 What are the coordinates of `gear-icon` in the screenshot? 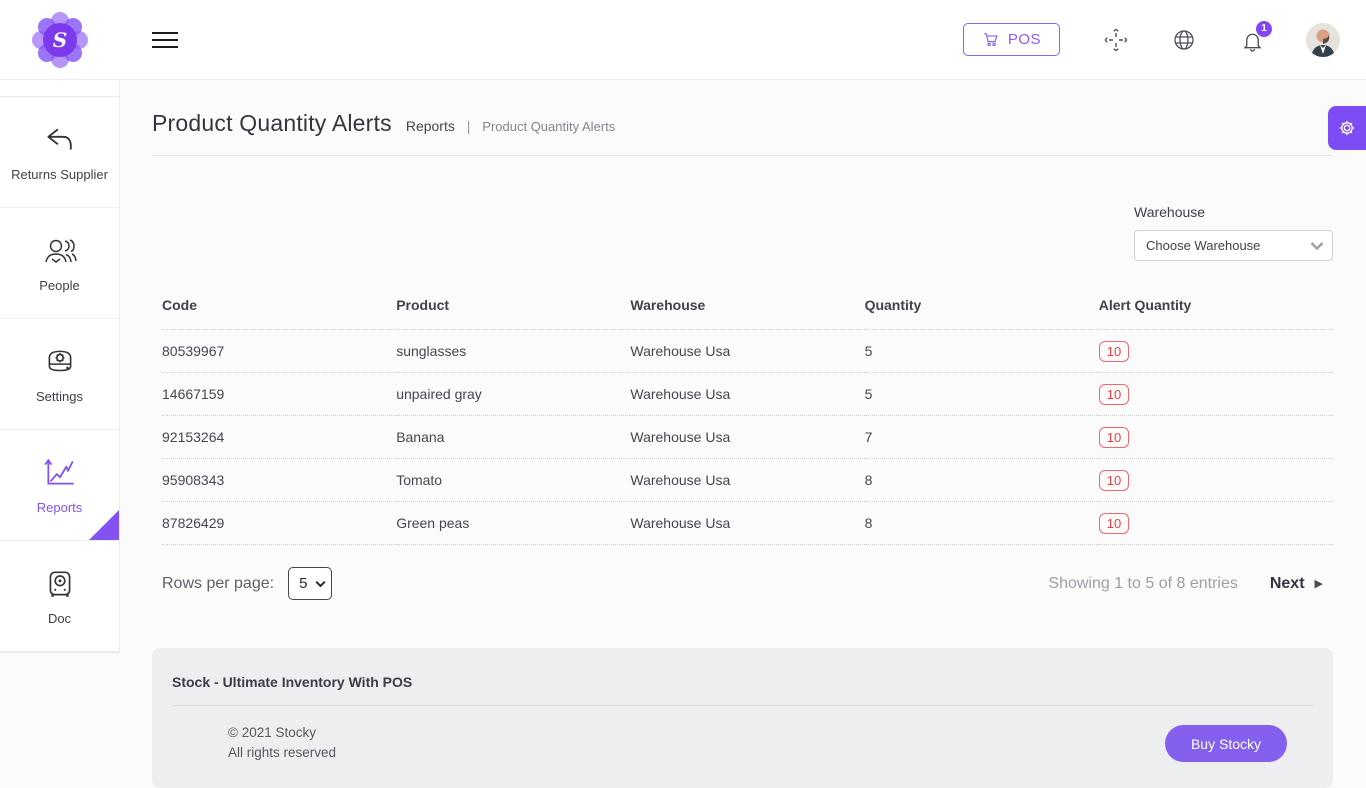 It's located at (1347, 128).